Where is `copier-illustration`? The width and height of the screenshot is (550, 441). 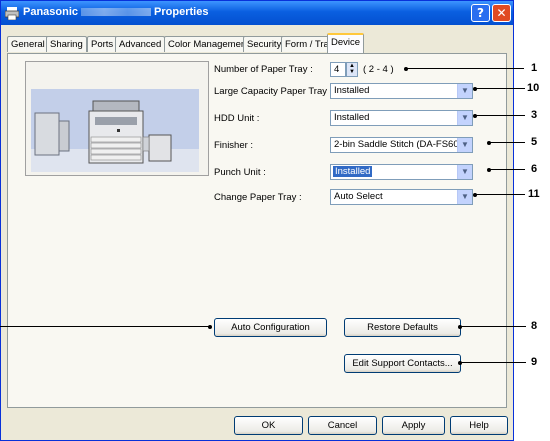
copier-illustration is located at coordinates (115, 130).